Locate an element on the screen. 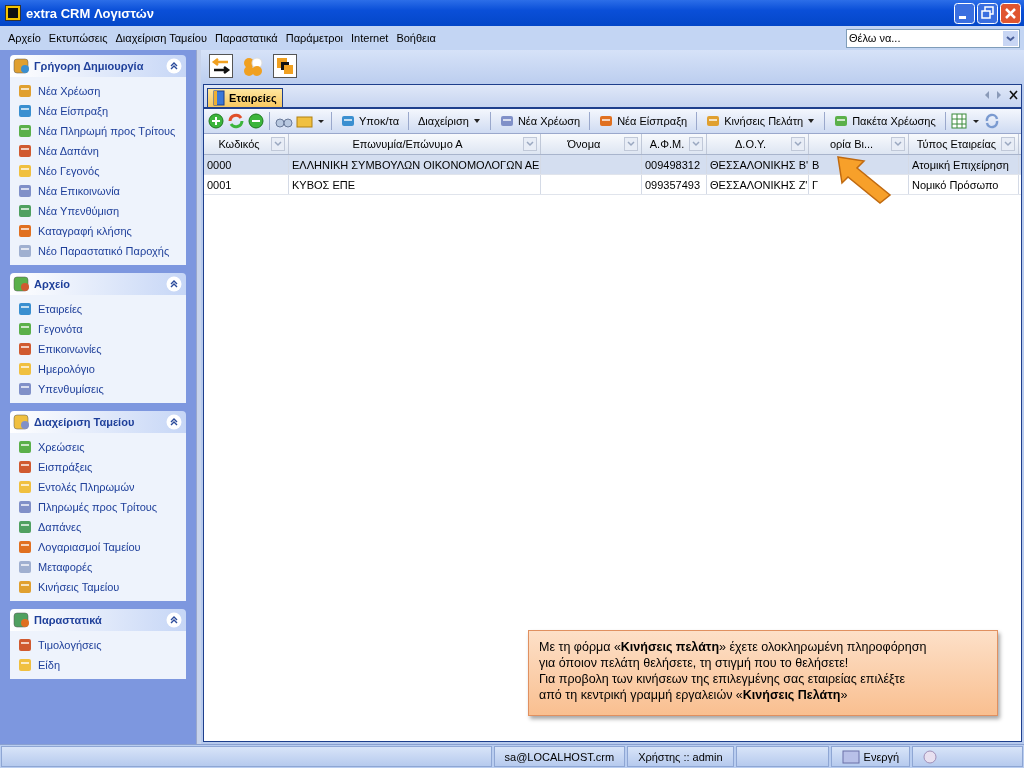 This screenshot has height=768, width=1024. sidebar-item: Εισπράξεις is located at coordinates (102, 467).